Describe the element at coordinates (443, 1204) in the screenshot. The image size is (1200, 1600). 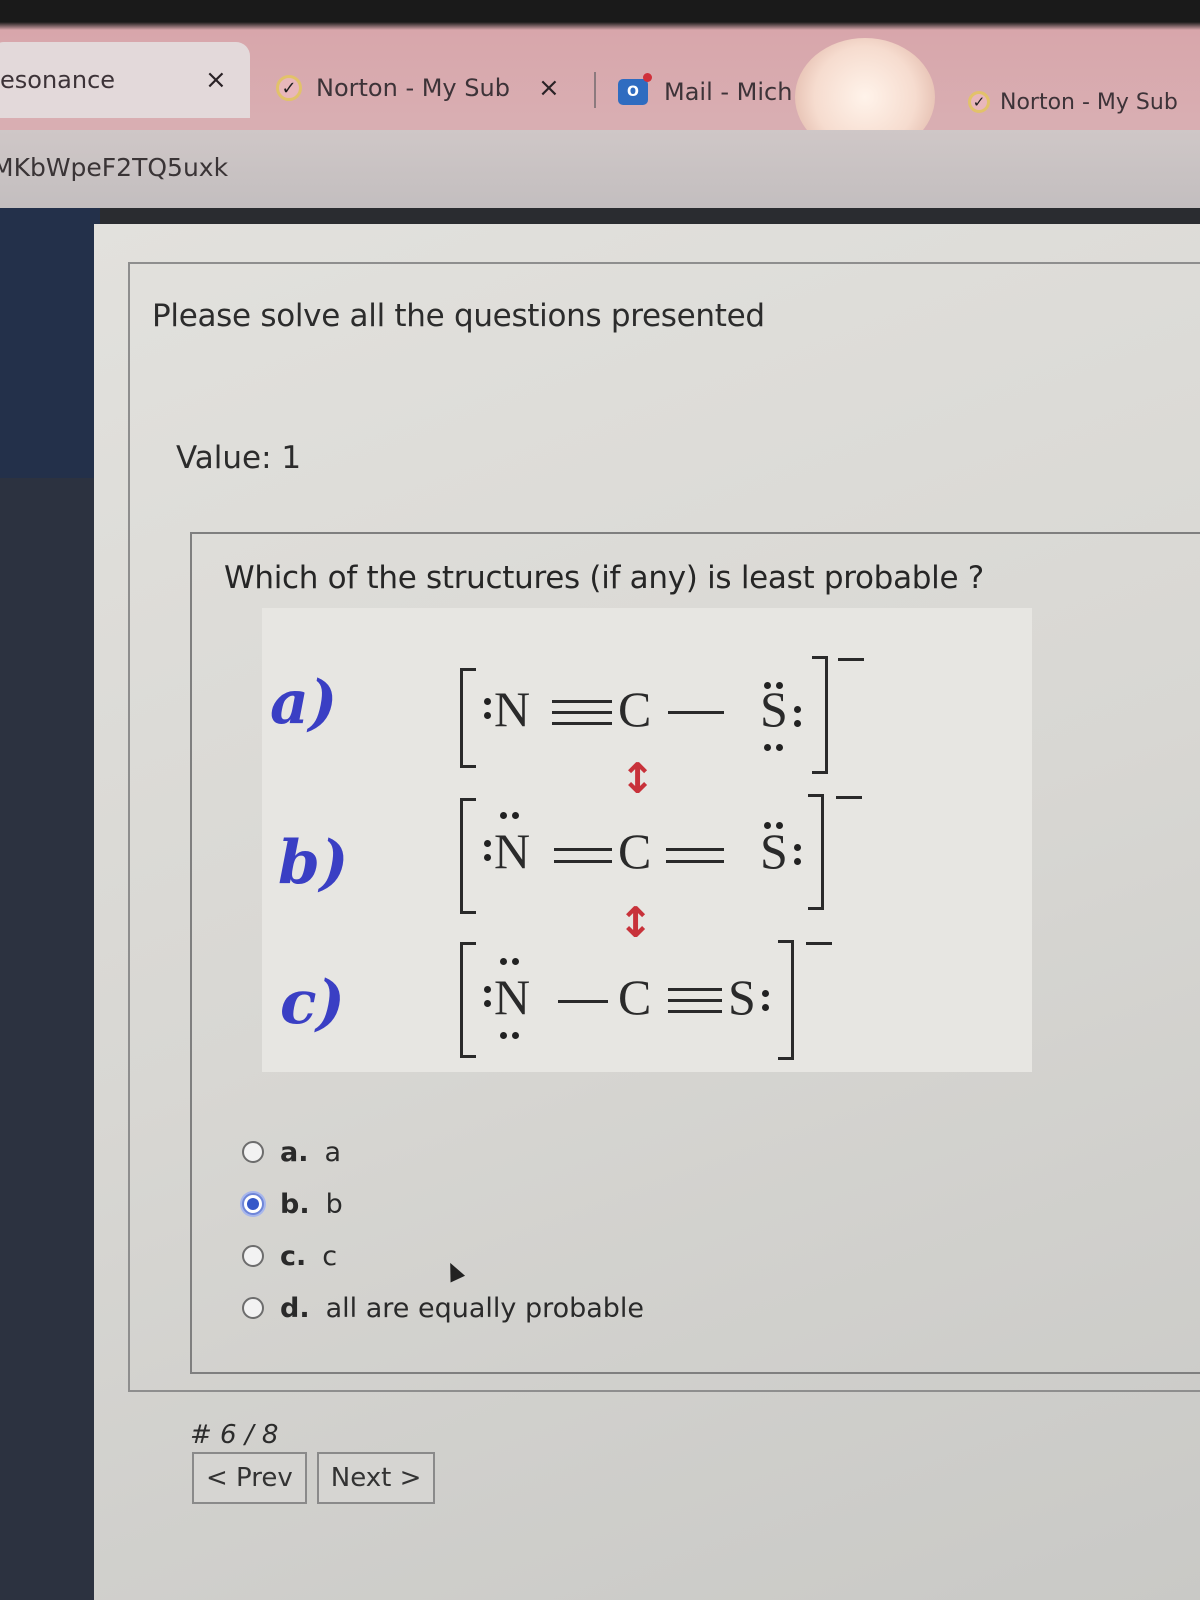
I see `option-b: b. b` at that location.